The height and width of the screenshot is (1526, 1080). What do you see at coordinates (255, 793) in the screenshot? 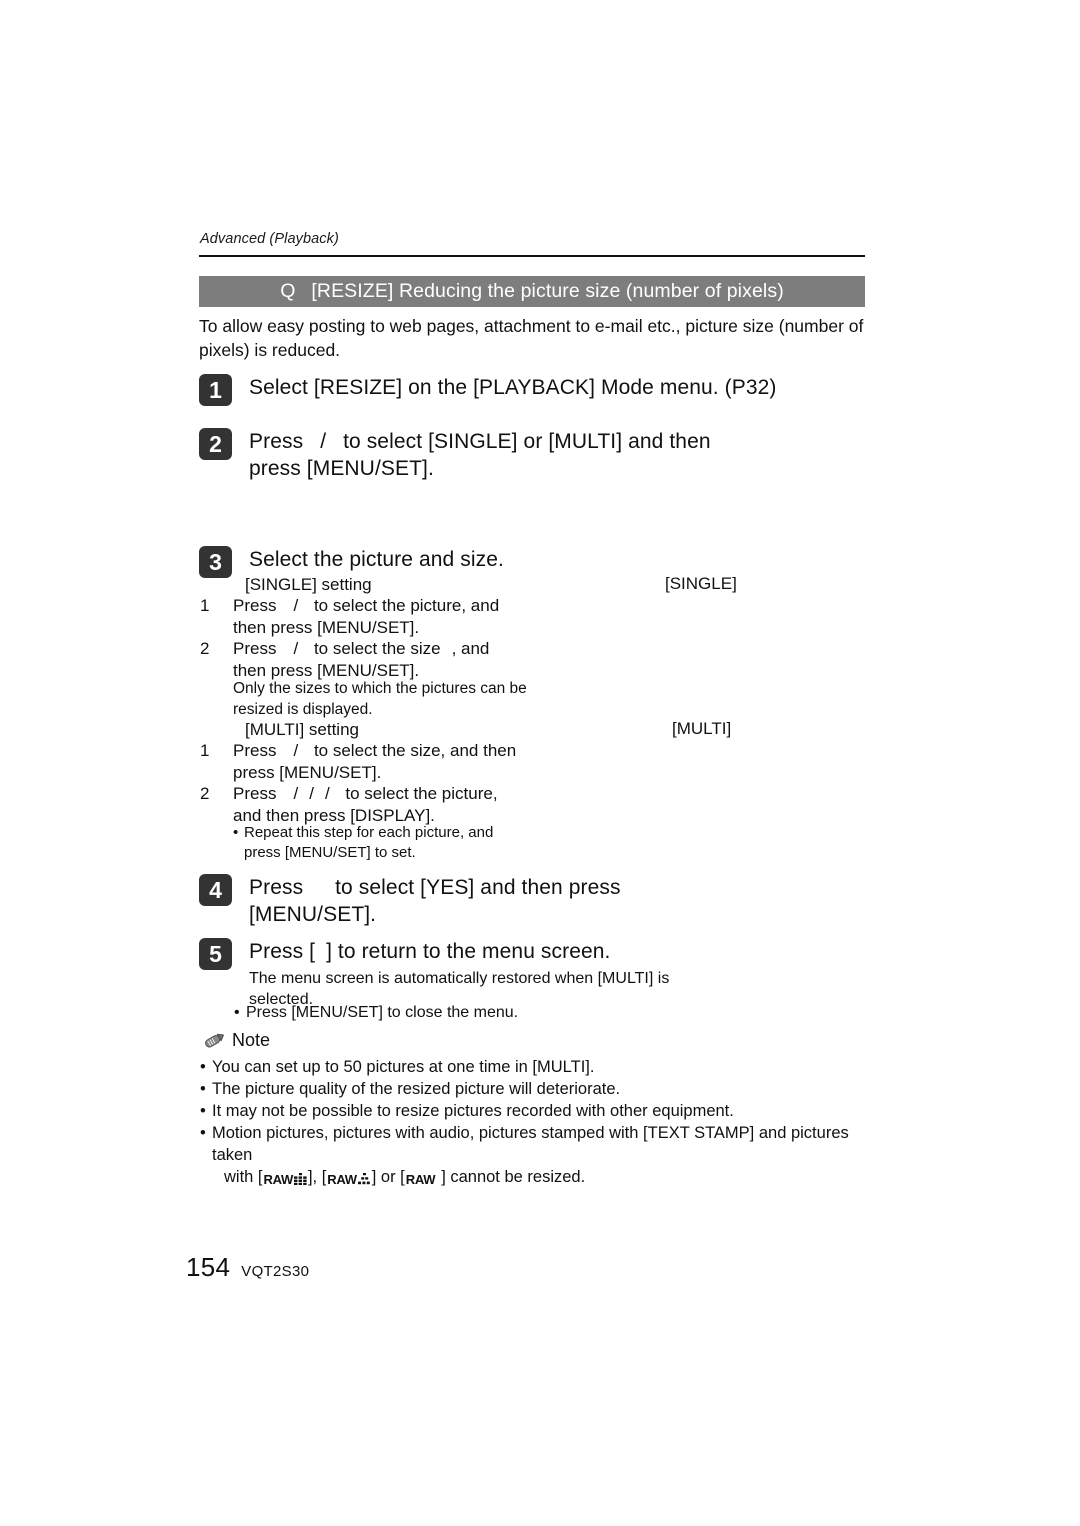
I see `multi-step-2-a: Press` at bounding box center [255, 793].